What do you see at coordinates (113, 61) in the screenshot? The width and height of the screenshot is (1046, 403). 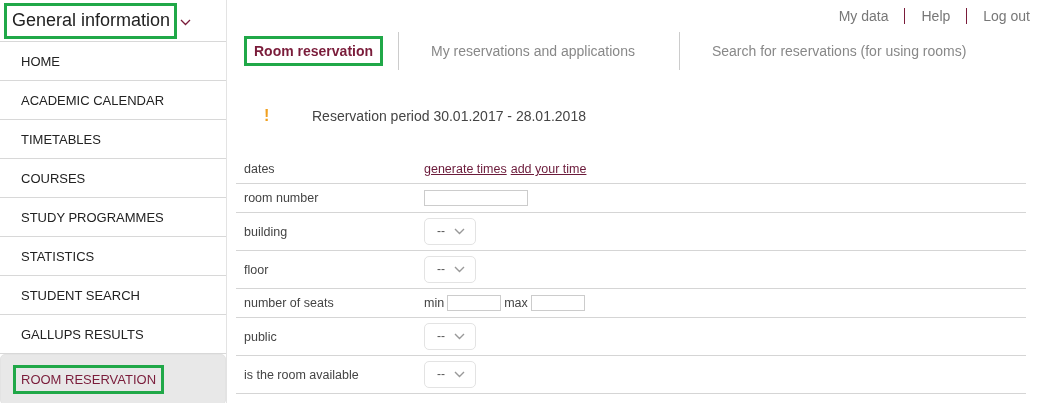 I see `sidebar-item: HOME` at bounding box center [113, 61].